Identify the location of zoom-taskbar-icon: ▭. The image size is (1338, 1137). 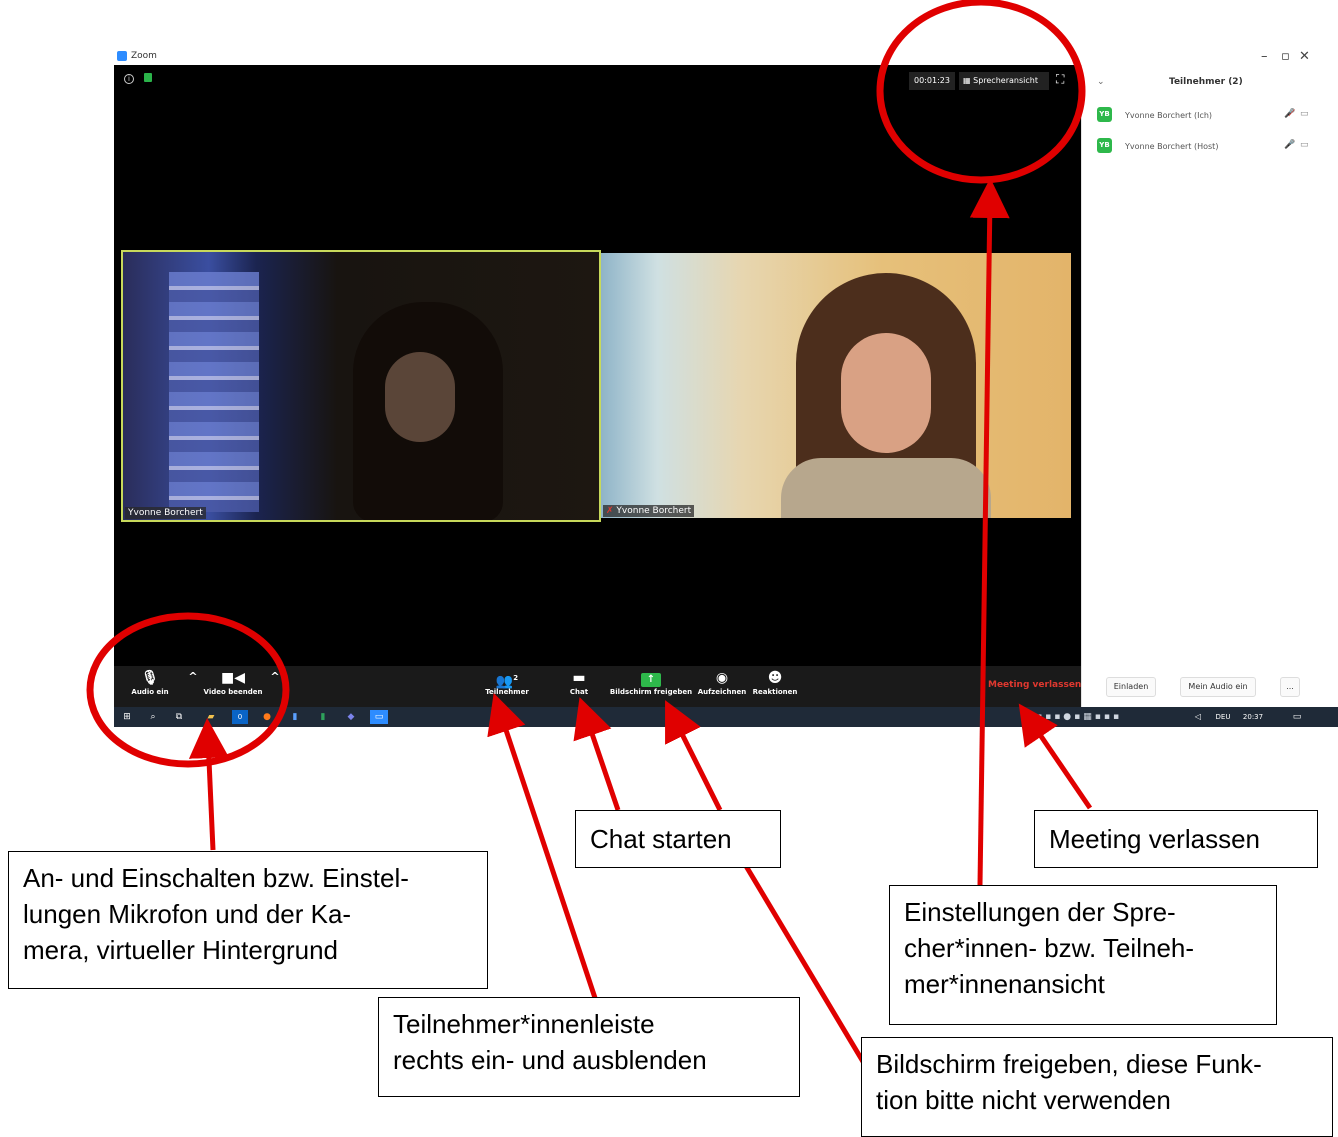
(379, 717).